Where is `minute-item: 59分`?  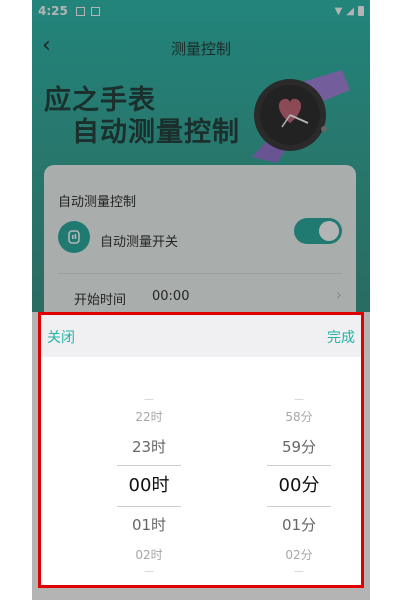 minute-item: 59分 is located at coordinates (299, 447).